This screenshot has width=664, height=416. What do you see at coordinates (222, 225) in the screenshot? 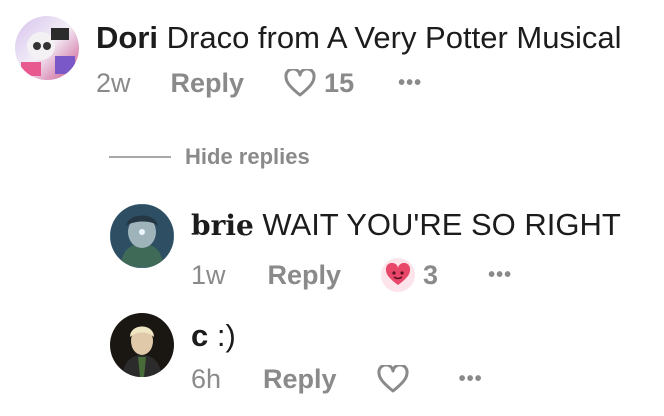
I see `comment-author: brie` at bounding box center [222, 225].